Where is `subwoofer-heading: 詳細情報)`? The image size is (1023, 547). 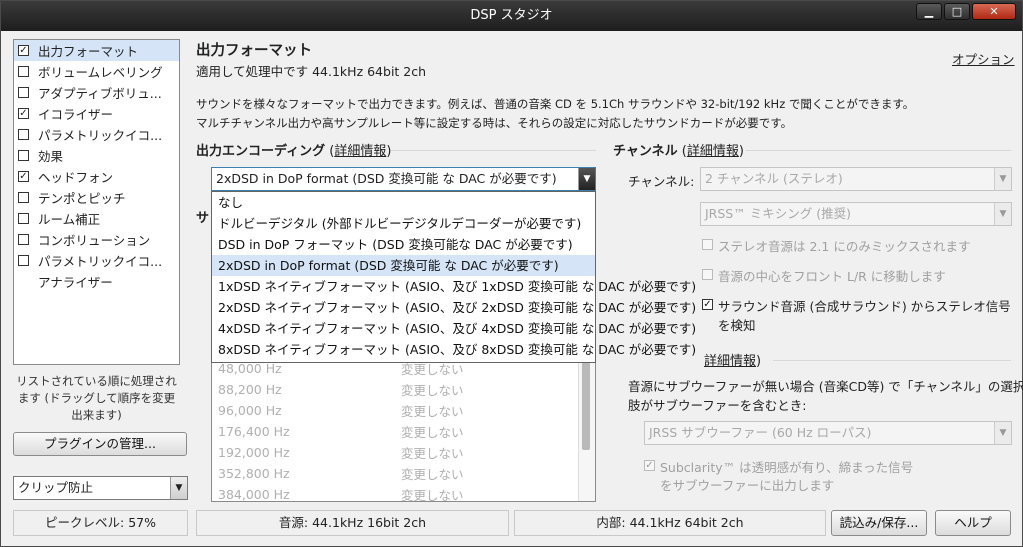 subwoofer-heading: 詳細情報) is located at coordinates (732, 359).